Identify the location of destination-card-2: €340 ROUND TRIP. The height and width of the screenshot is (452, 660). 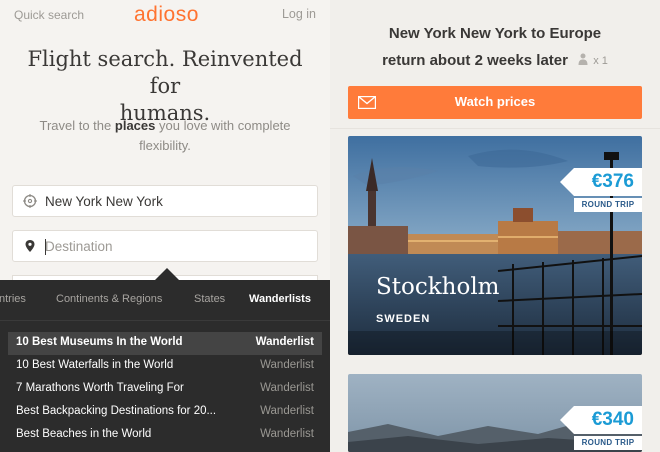
(495, 413).